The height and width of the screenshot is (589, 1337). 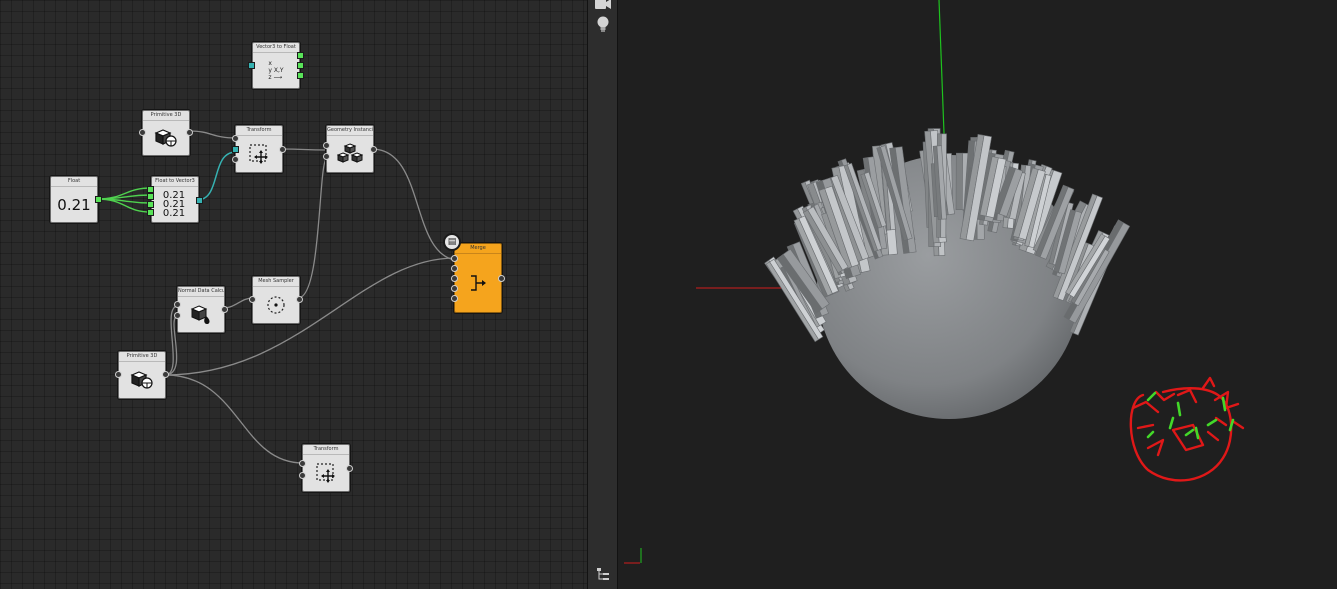 What do you see at coordinates (201, 292) in the screenshot?
I see `node-title: Normal Data Calculation` at bounding box center [201, 292].